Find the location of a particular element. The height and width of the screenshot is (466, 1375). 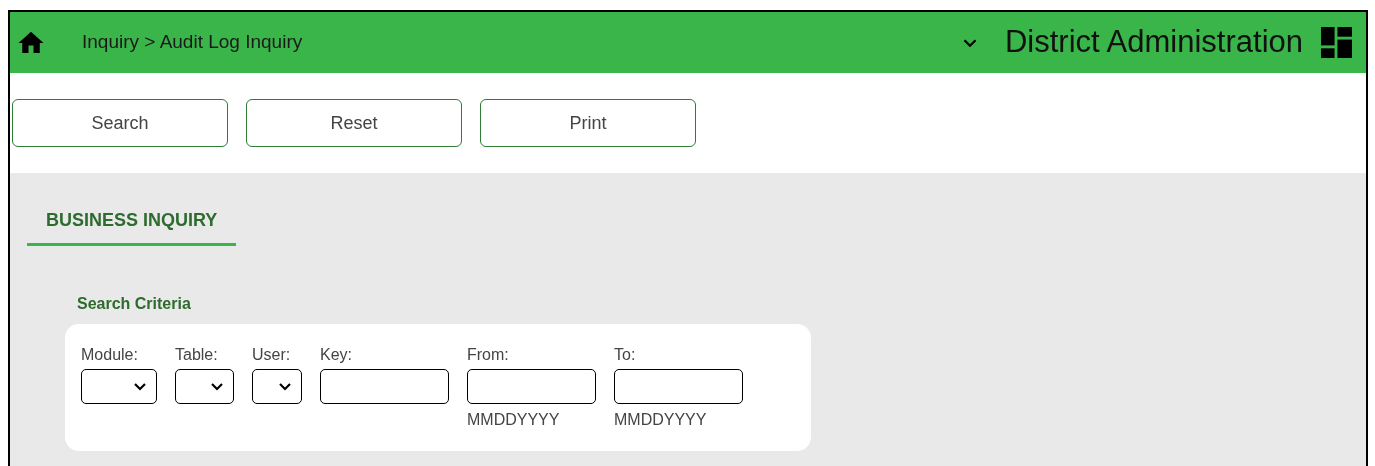

field-label: Table: is located at coordinates (196, 355).